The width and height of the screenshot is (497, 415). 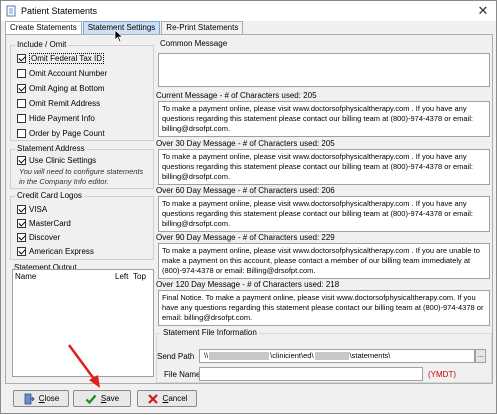 What do you see at coordinates (370, 355) in the screenshot?
I see `send-path-end: \statements\` at bounding box center [370, 355].